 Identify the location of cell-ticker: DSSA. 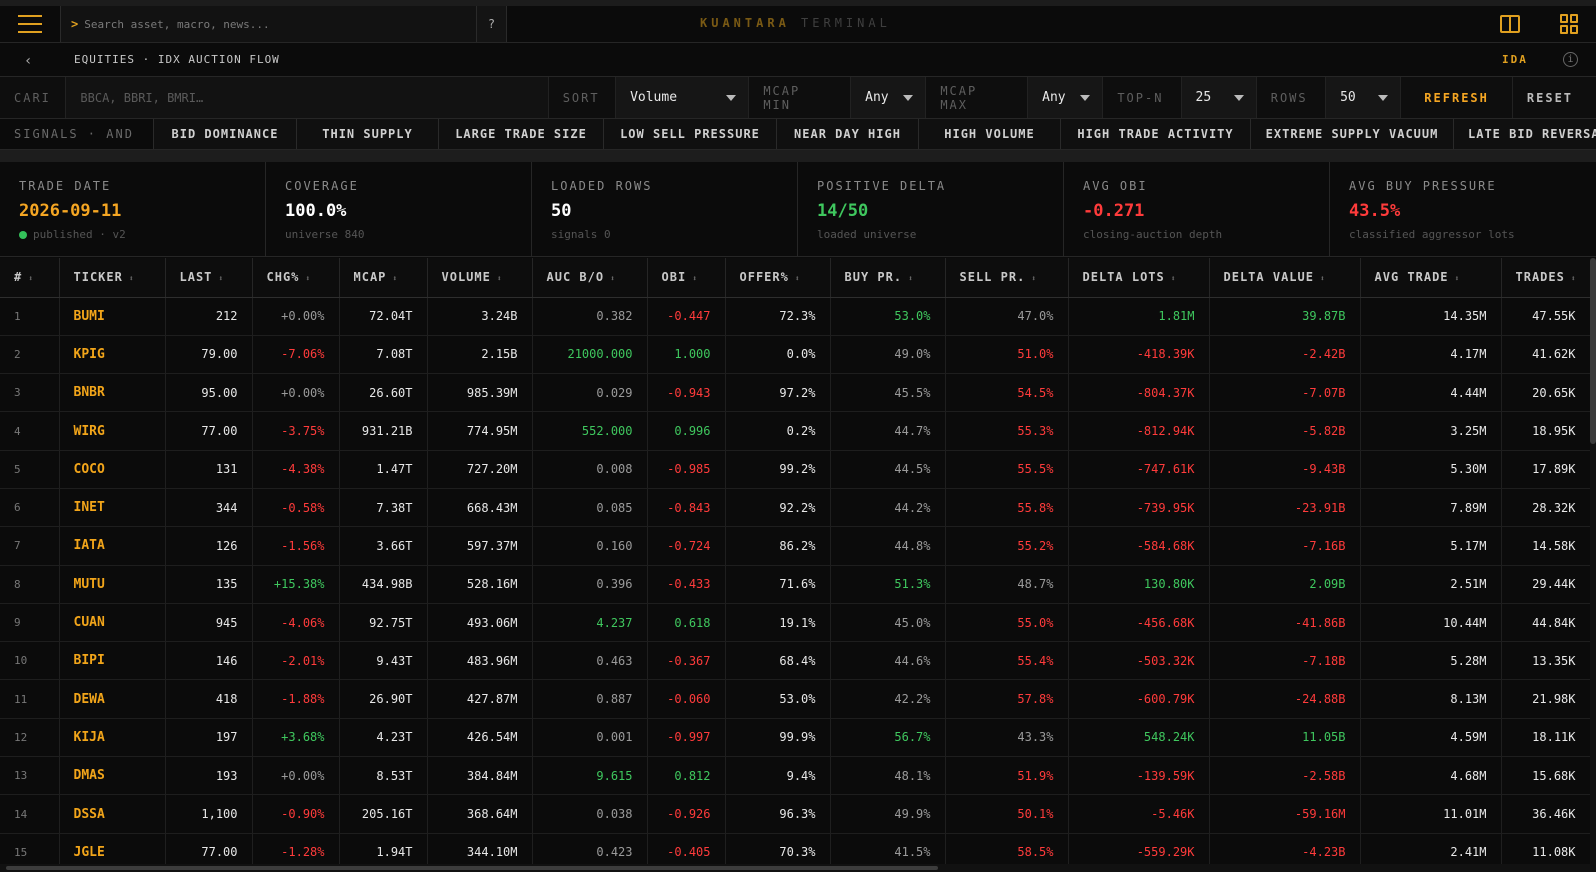
(112, 814).